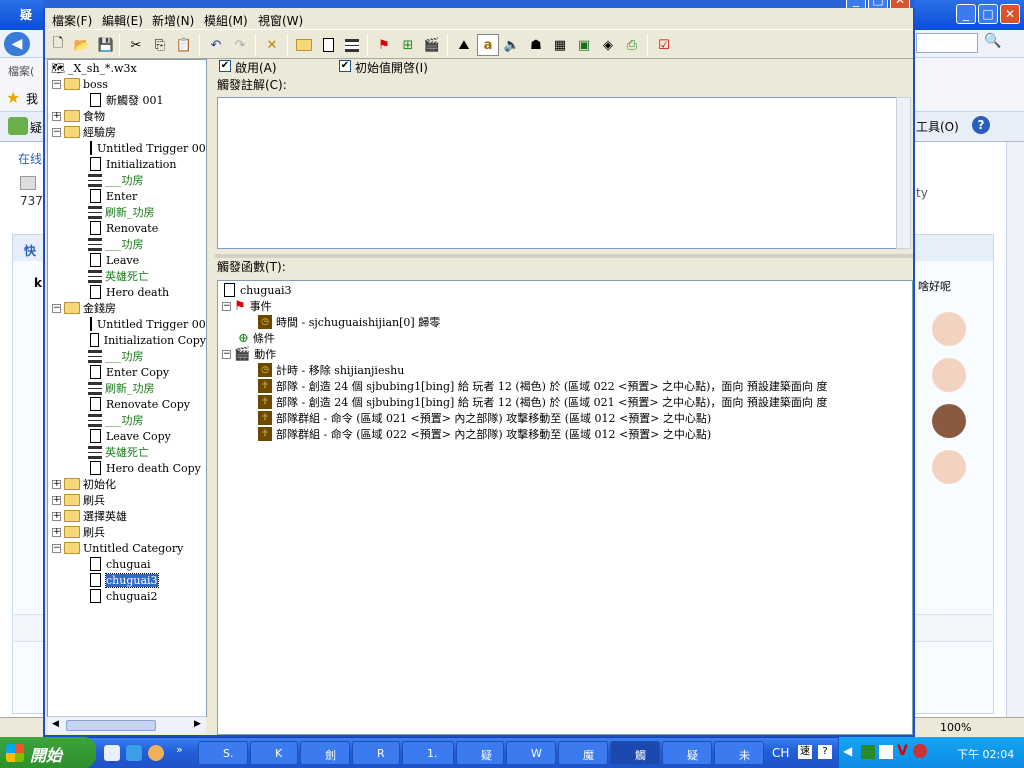 This screenshot has width=1024, height=768. I want to click on taskbar-item: 1., so click(428, 753).